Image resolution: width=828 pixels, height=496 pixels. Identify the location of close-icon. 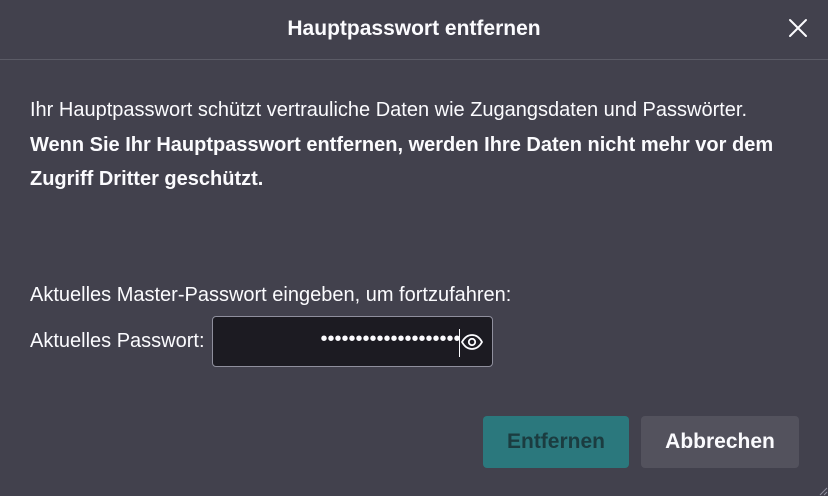
(798, 28).